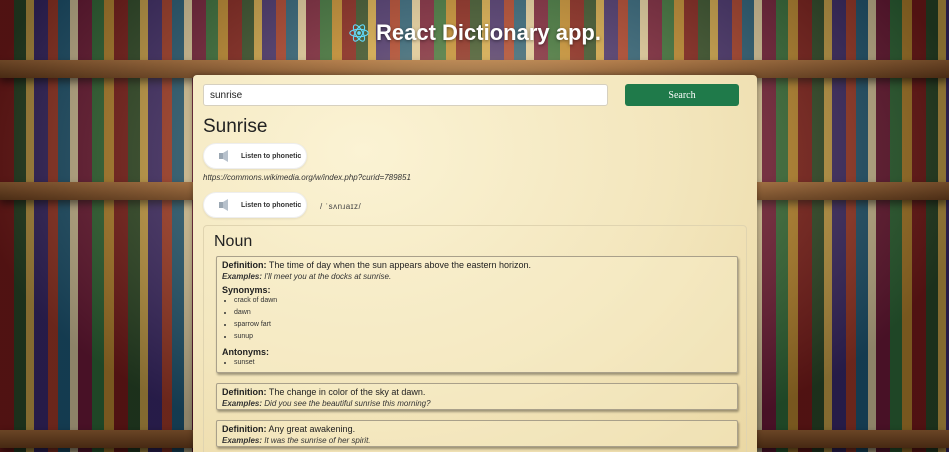 The height and width of the screenshot is (452, 949). Describe the element at coordinates (245, 352) in the screenshot. I see `antonyms-heading: Antonyms:` at that location.